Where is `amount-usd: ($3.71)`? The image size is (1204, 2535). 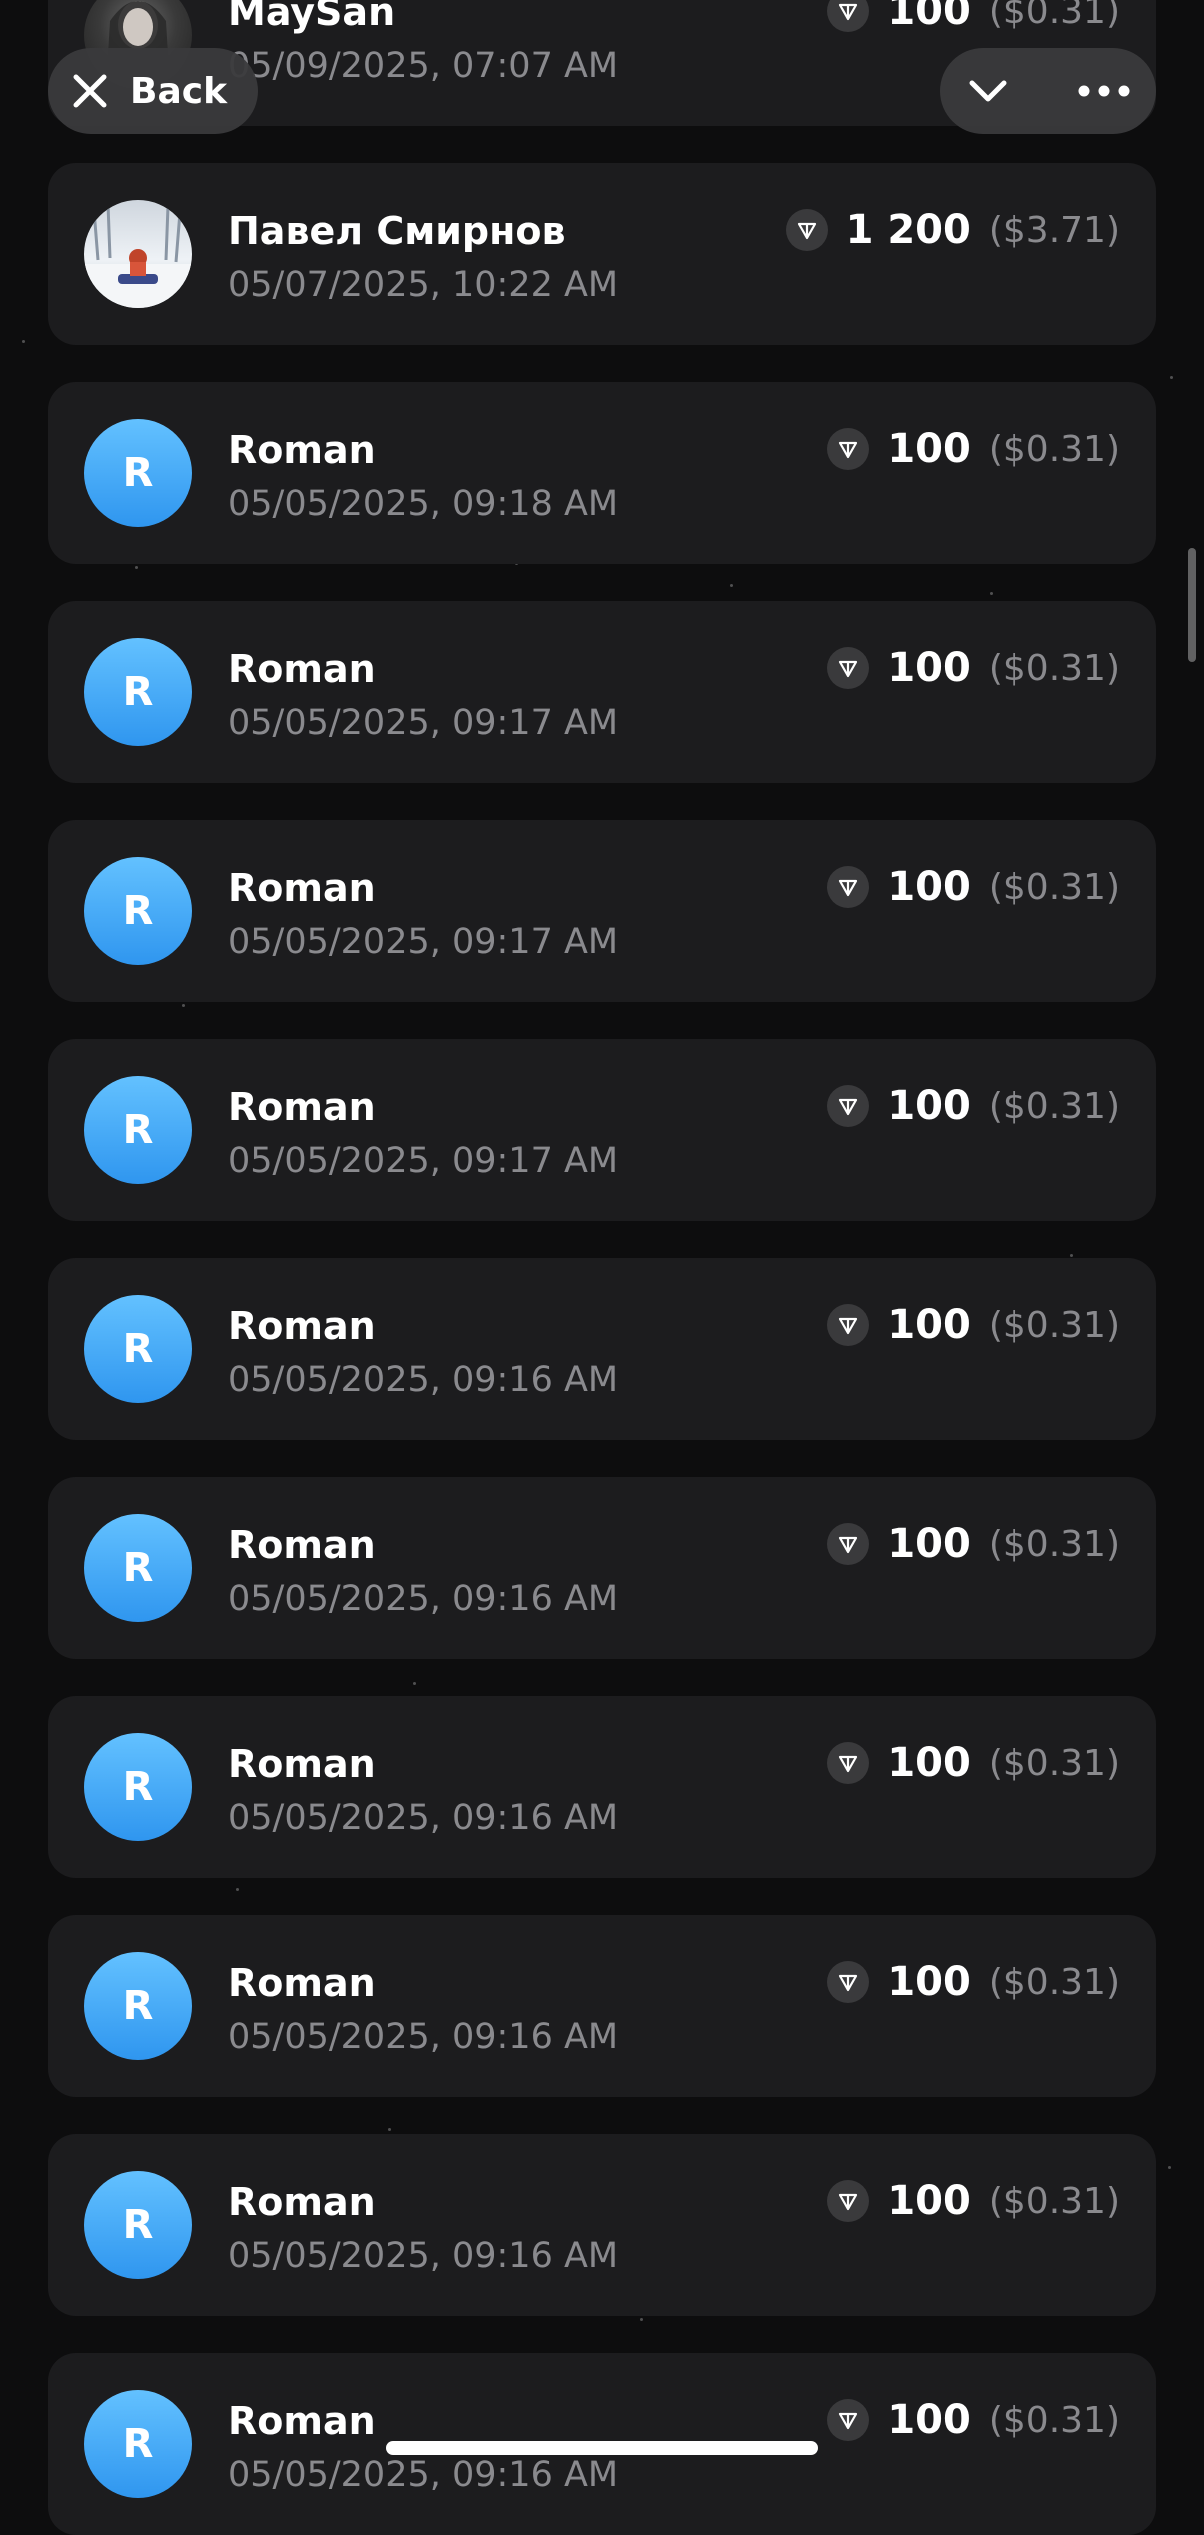 amount-usd: ($3.71) is located at coordinates (1054, 230).